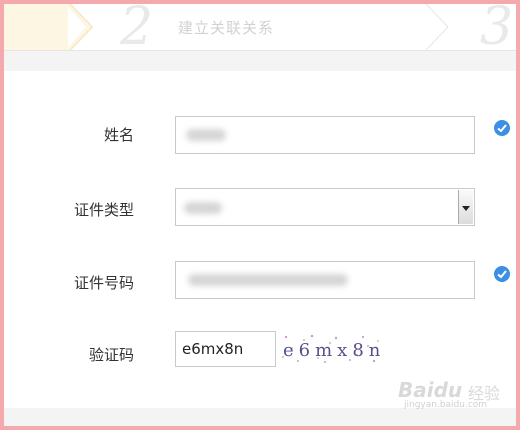 The width and height of the screenshot is (520, 430). What do you see at coordinates (225, 349) in the screenshot?
I see `captcha-input` at bounding box center [225, 349].